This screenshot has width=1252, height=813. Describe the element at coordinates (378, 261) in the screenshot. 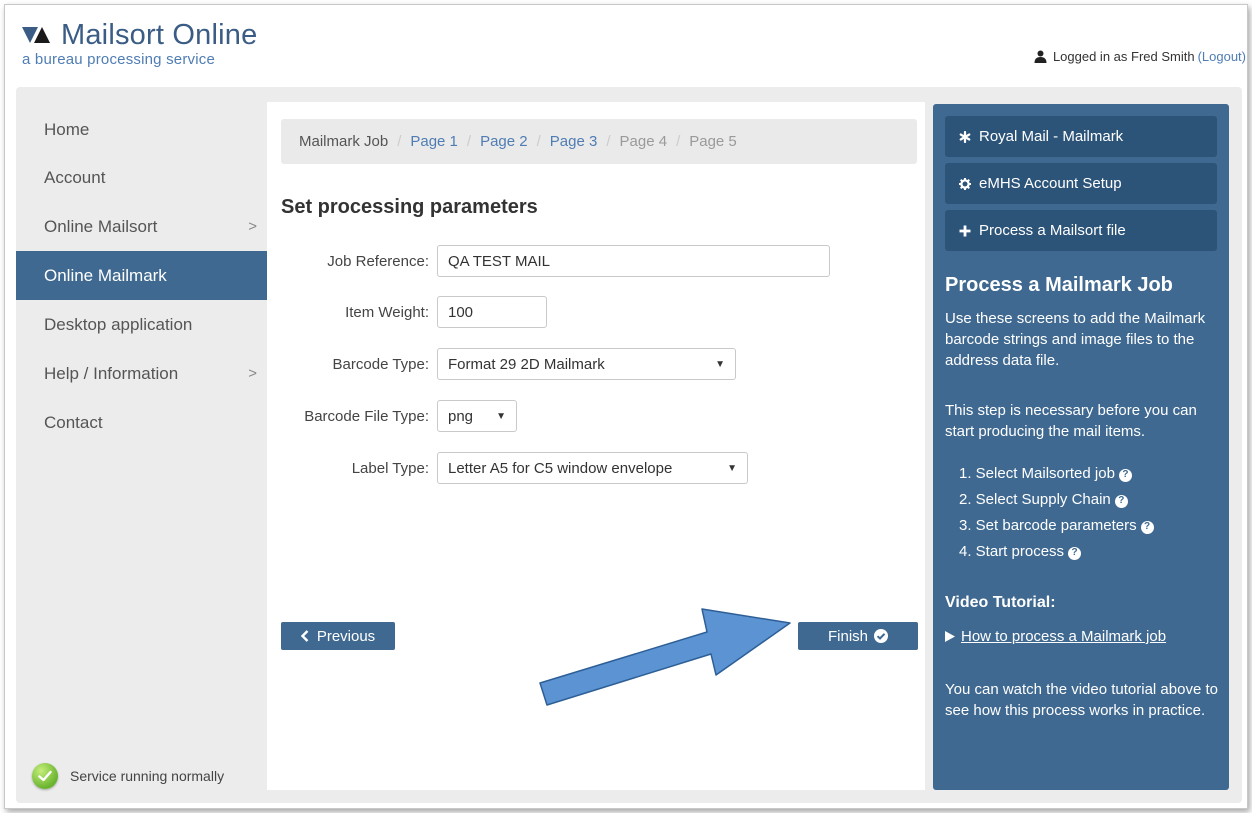

I see `job-reference-label: Job Reference:` at that location.